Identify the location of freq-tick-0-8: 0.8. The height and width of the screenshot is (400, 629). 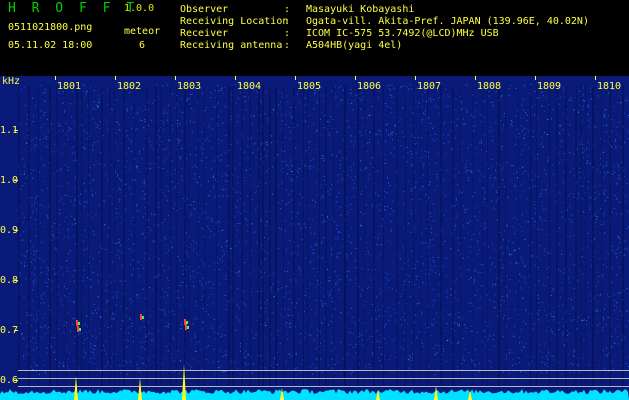
(9, 280).